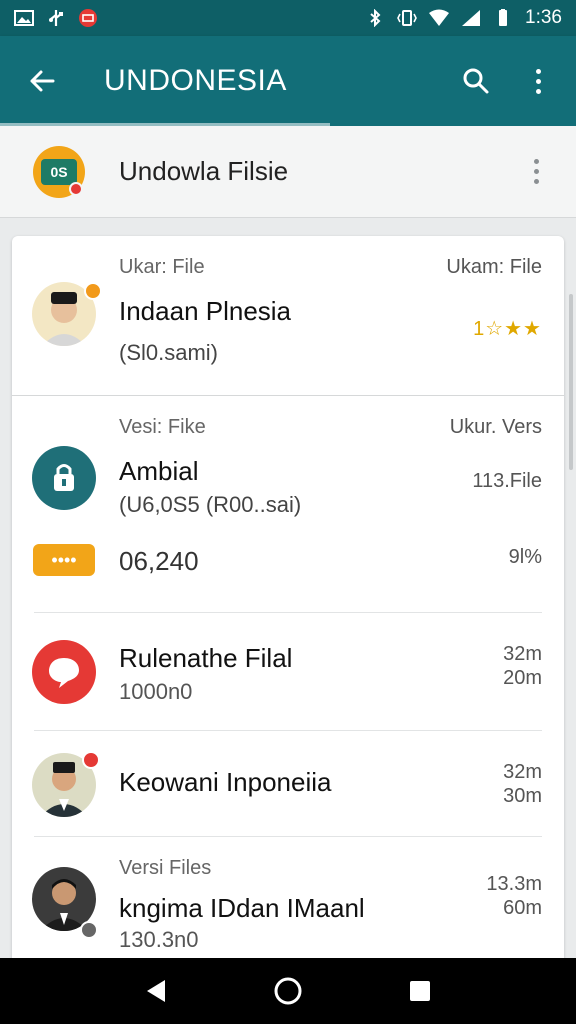 The image size is (576, 1024). What do you see at coordinates (159, 561) in the screenshot?
I see `item-amount: 06,240` at bounding box center [159, 561].